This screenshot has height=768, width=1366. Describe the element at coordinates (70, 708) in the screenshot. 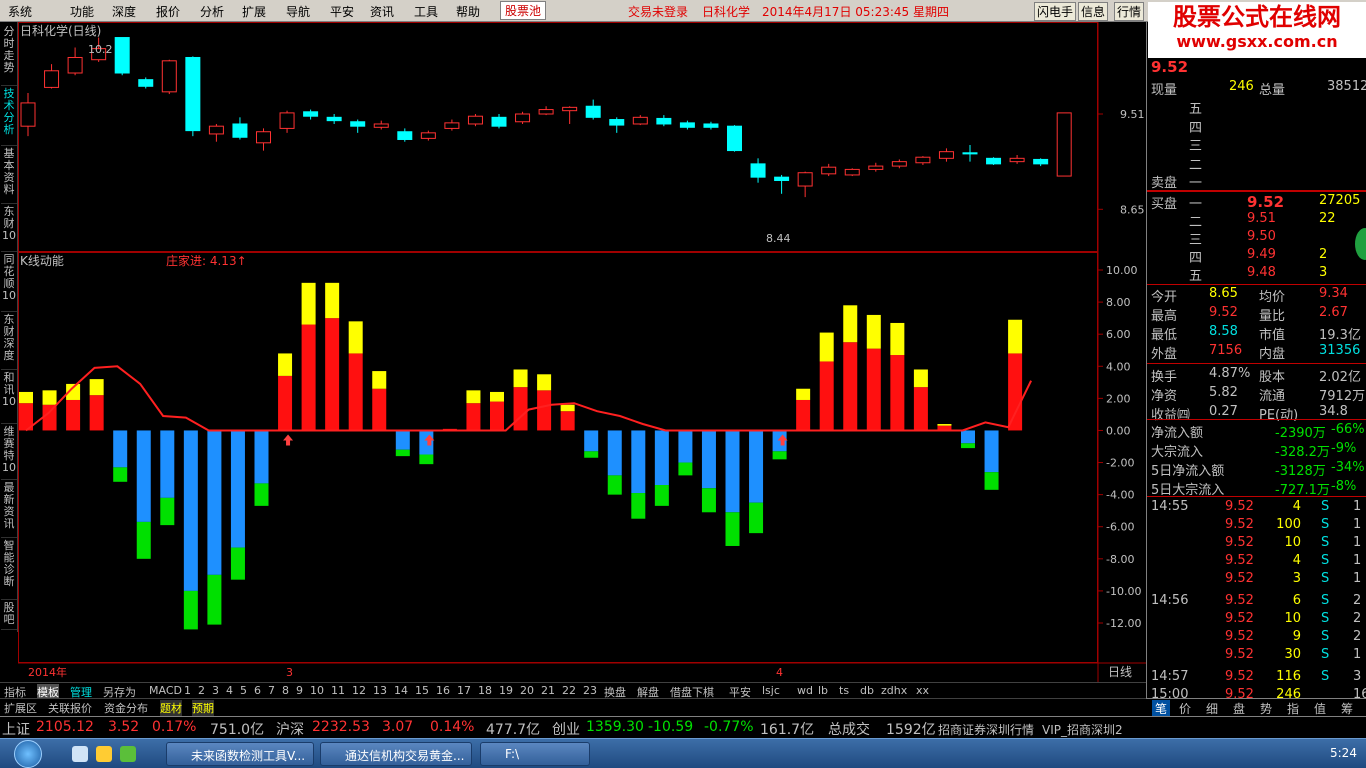

I see `ext-tab-1: 关联报价` at that location.